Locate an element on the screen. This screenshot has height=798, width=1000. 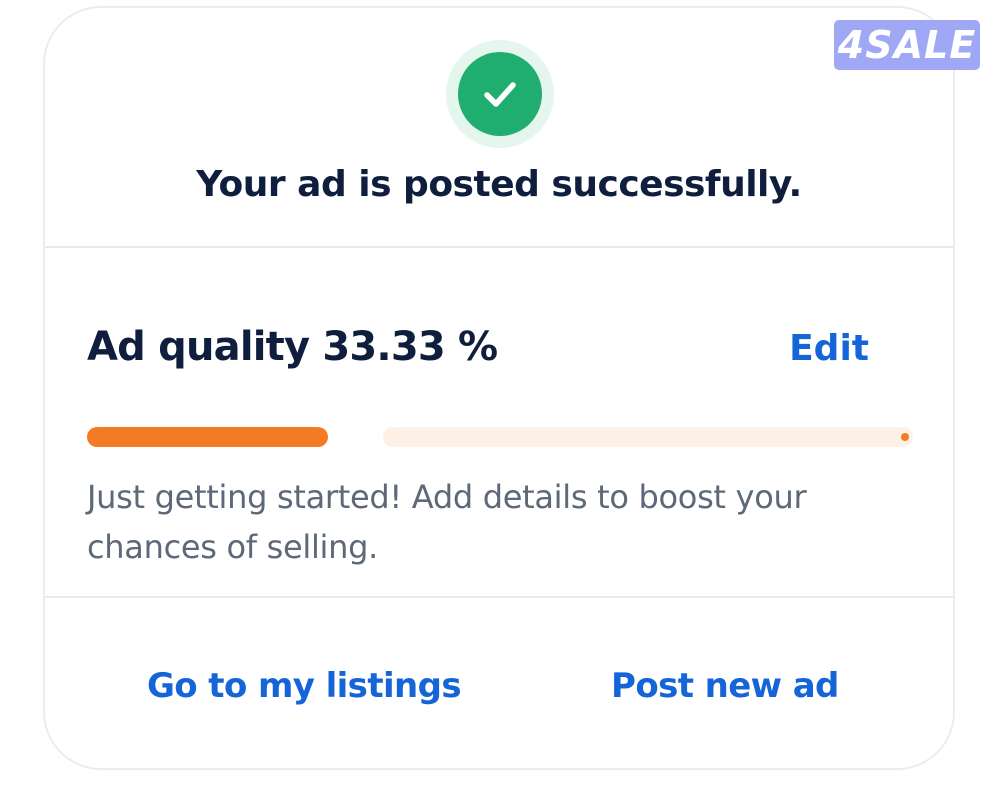
edit-button: Edit is located at coordinates (829, 348).